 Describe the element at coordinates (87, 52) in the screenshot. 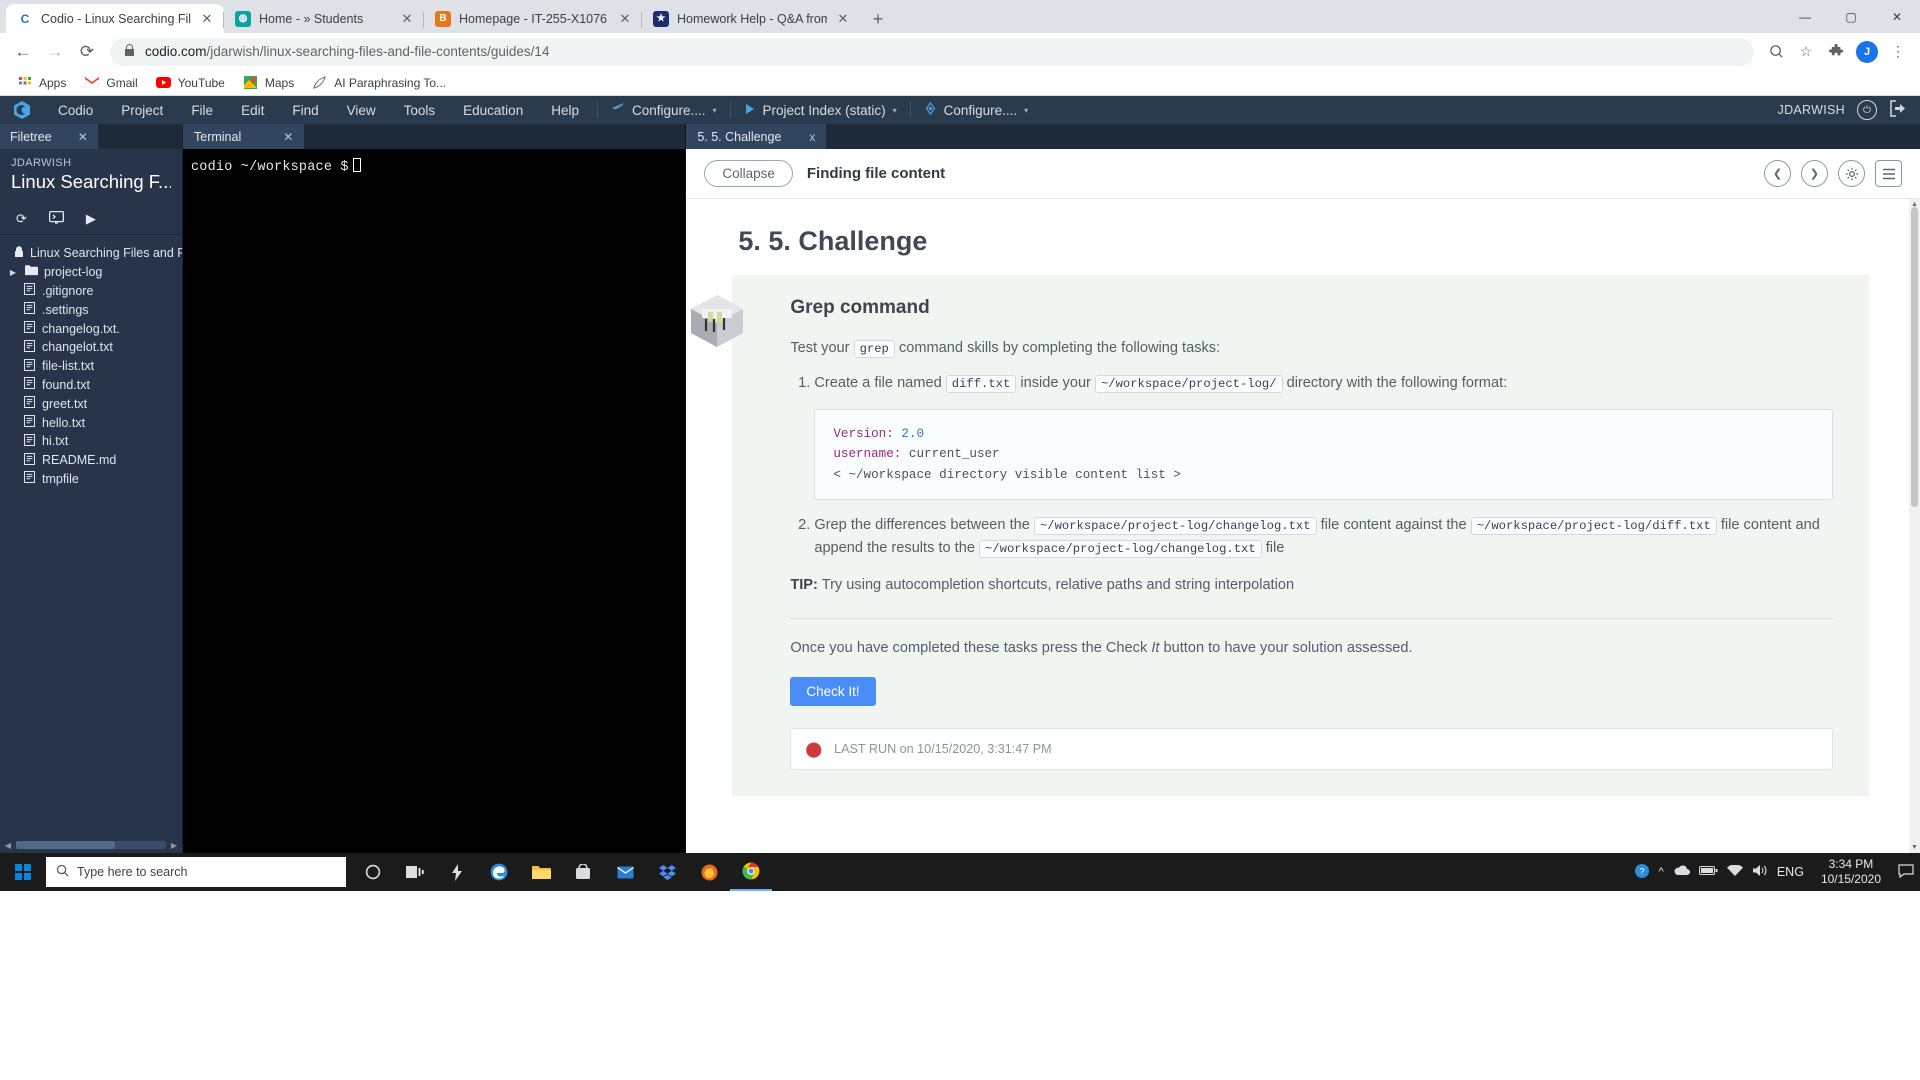

I see `reload-button: ⟳` at that location.